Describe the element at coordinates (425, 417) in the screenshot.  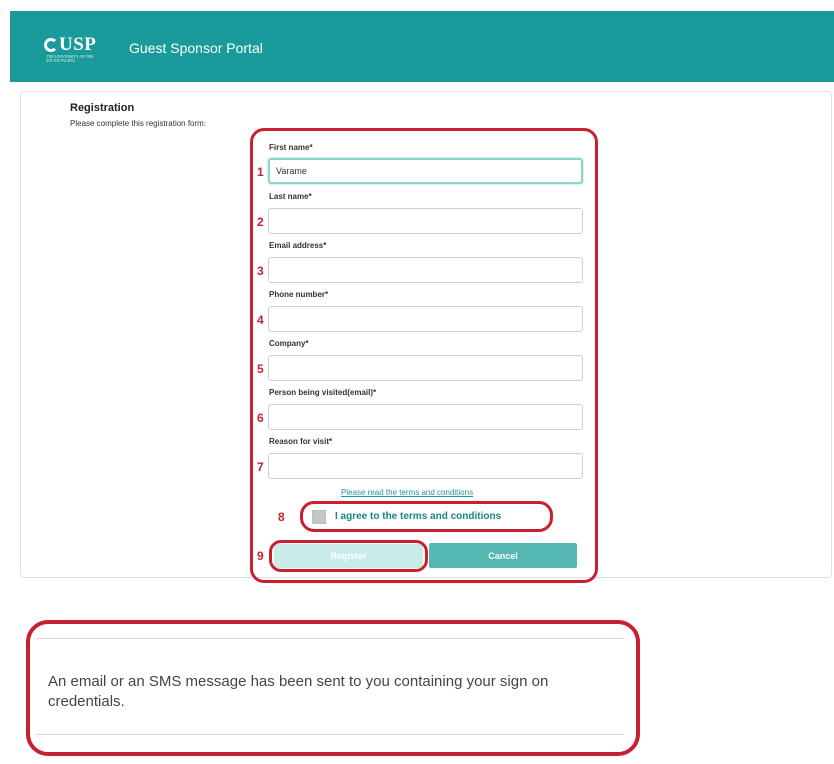
I see `person-visited-input` at that location.